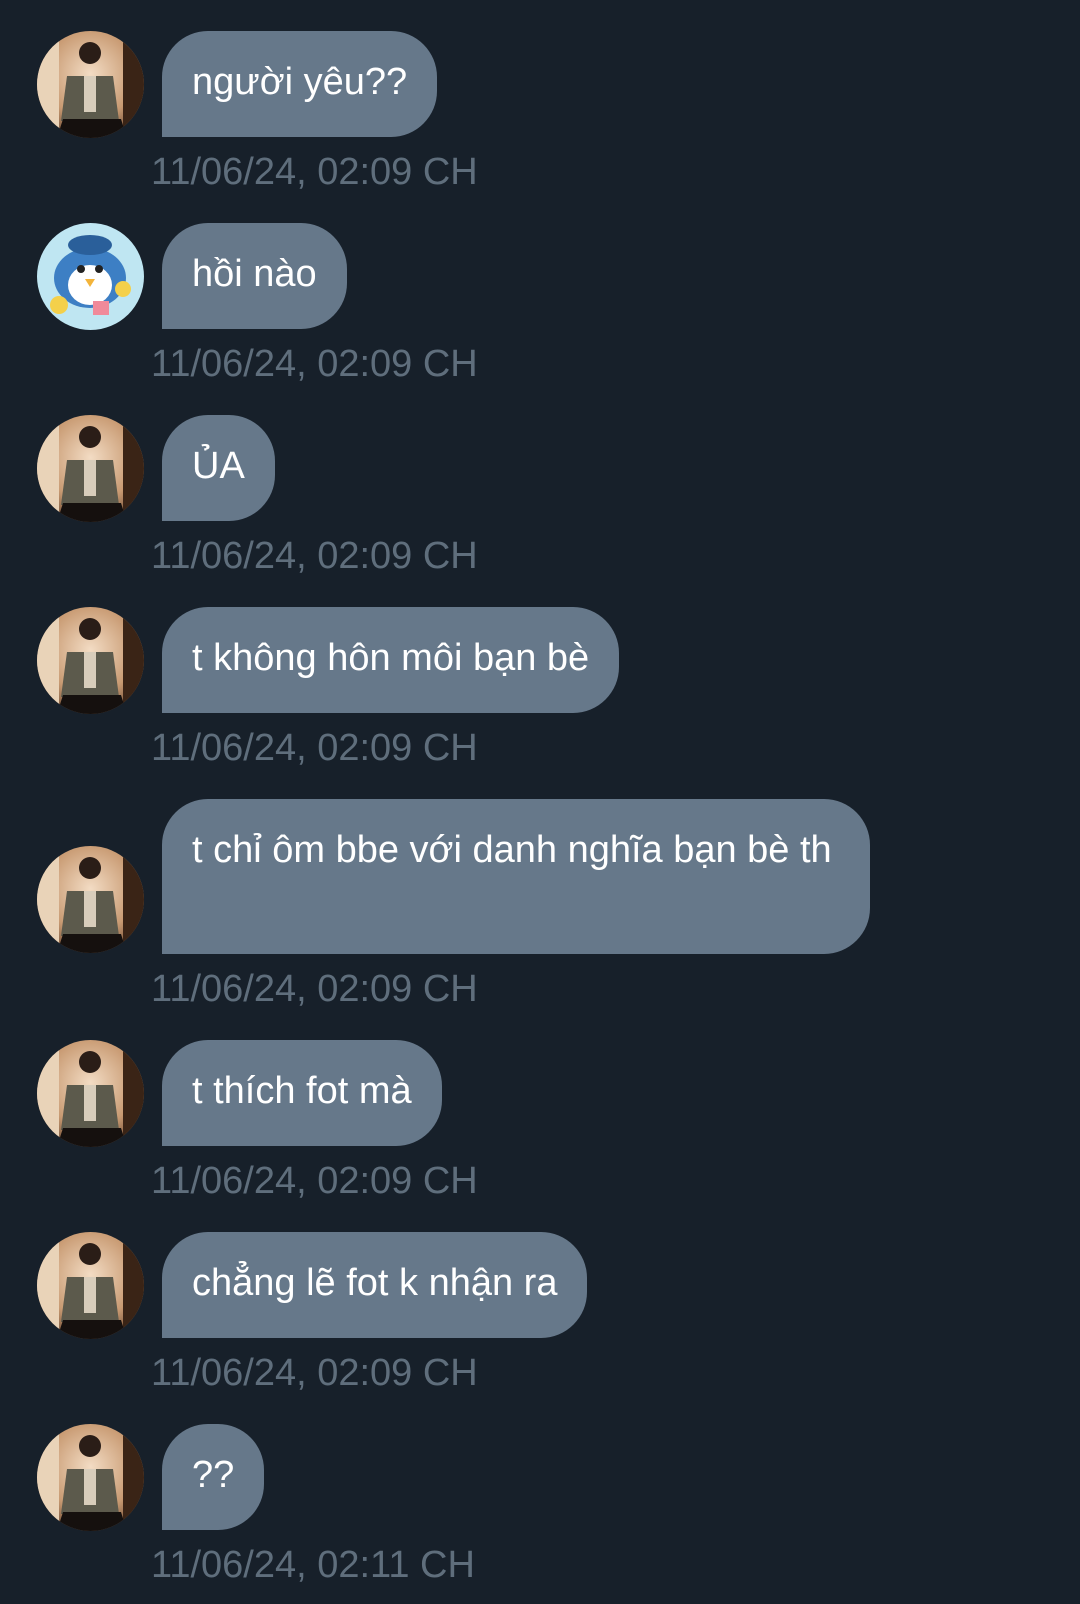 This screenshot has width=1080, height=1604. I want to click on message-bubble: ỦA, so click(218, 468).